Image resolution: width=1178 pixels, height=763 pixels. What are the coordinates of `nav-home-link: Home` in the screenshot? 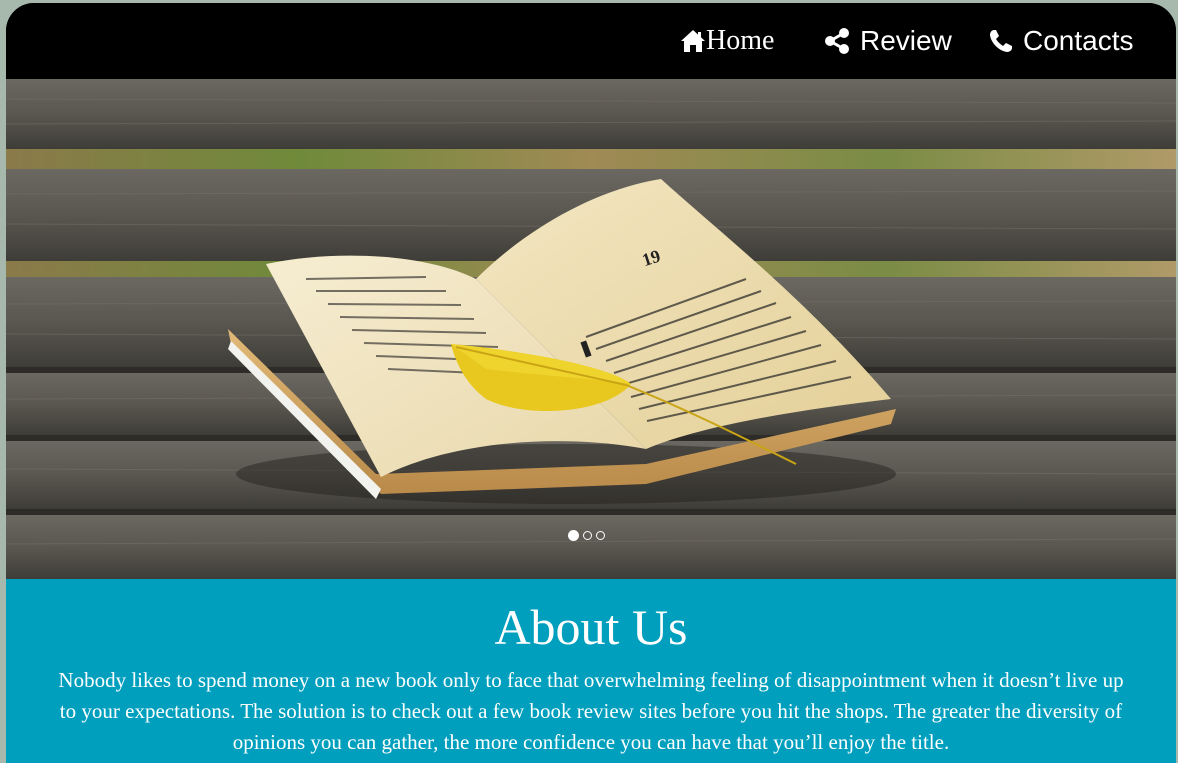 It's located at (727, 41).